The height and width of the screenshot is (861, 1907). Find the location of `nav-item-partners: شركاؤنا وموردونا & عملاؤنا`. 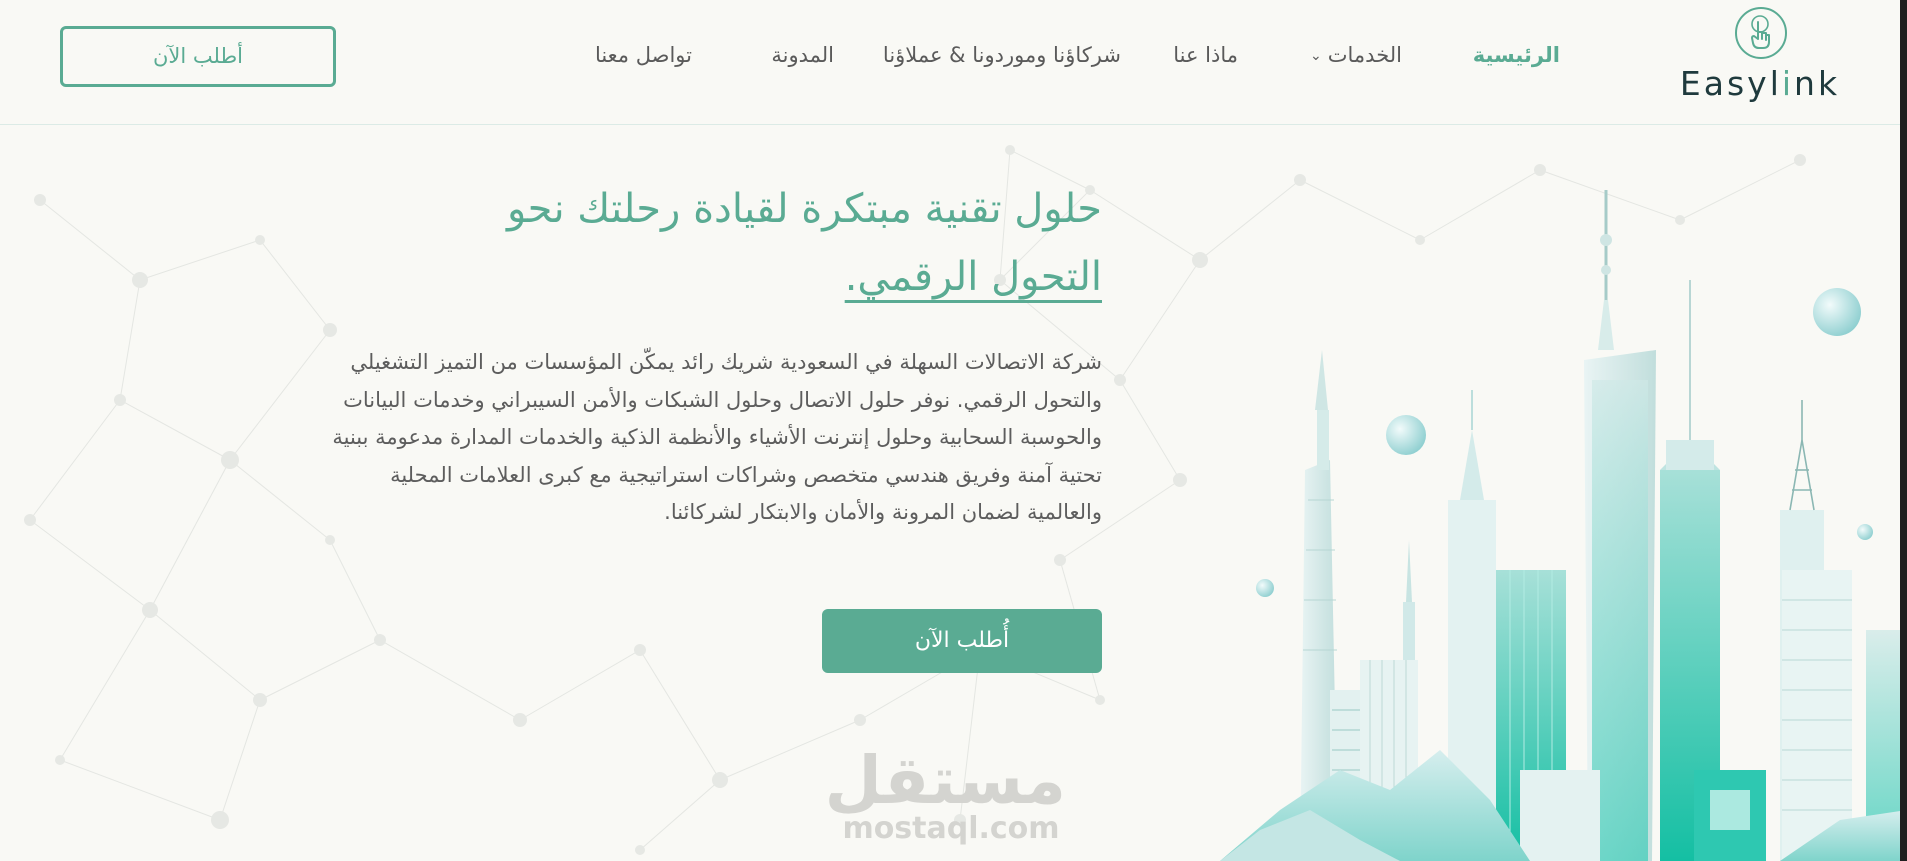

nav-item-partners: شركاؤنا وموردونا & عملاؤنا is located at coordinates (1002, 55).